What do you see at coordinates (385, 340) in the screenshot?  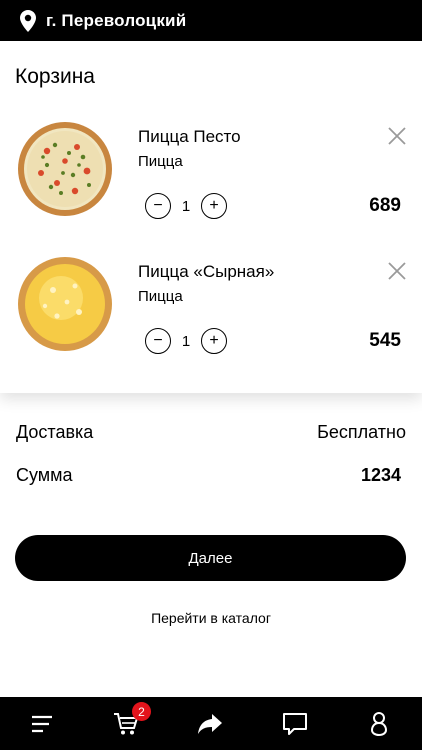 I see `item-price: 545` at bounding box center [385, 340].